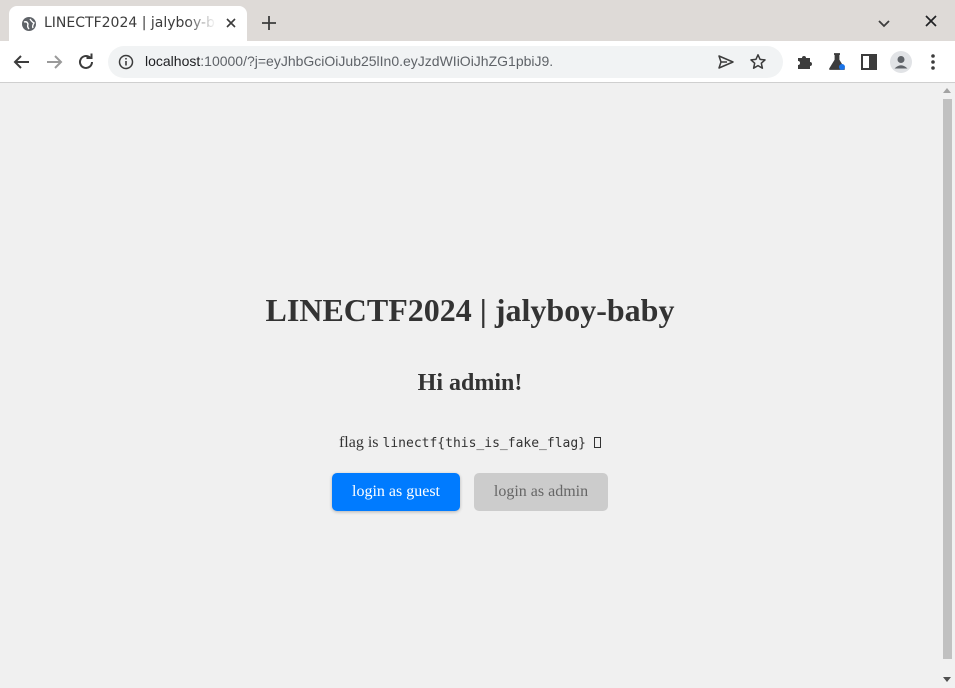 The height and width of the screenshot is (688, 955). Describe the element at coordinates (126, 62) in the screenshot. I see `info-icon` at that location.